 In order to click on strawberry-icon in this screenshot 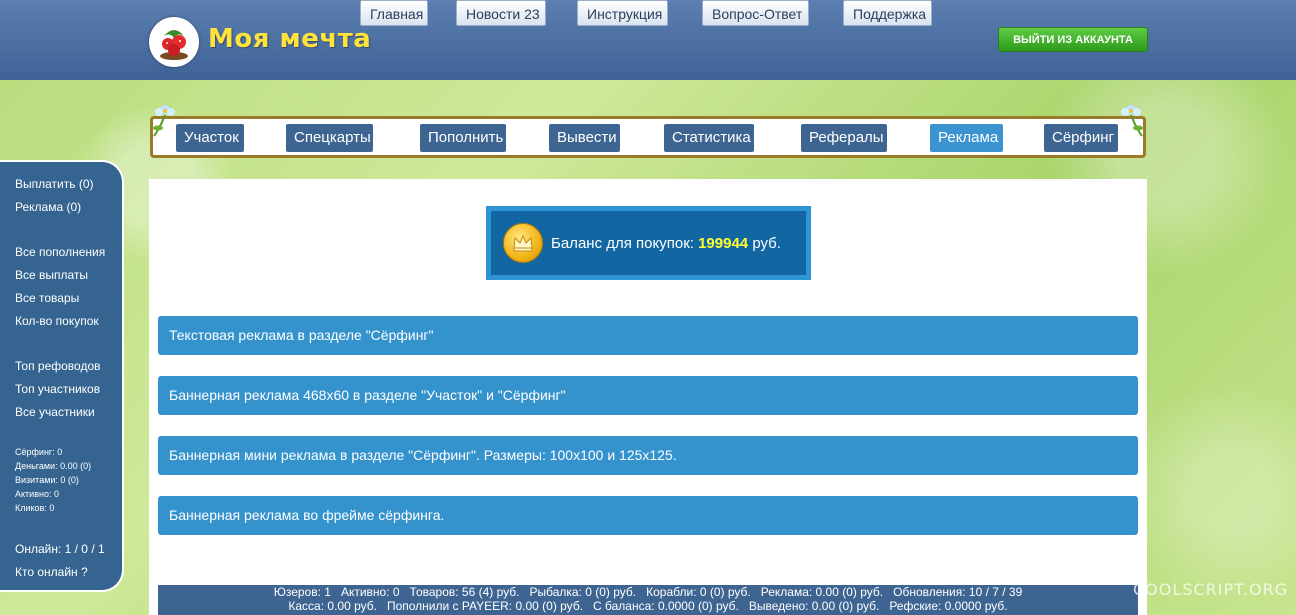, I will do `click(174, 42)`.